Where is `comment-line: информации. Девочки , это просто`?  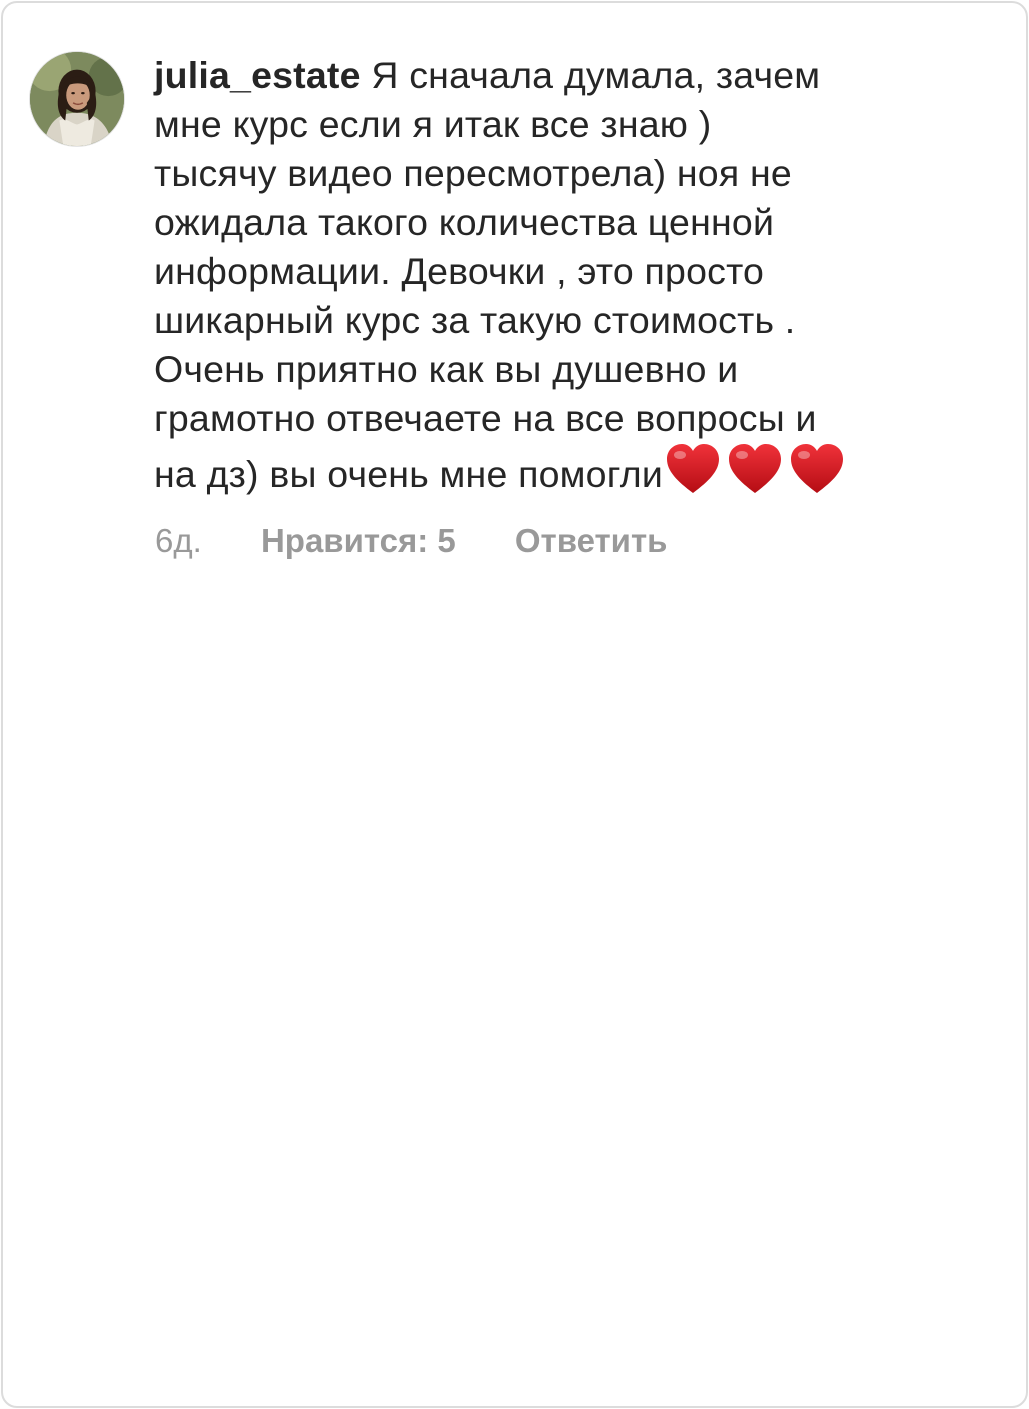
comment-line: информации. Девочки , это просто is located at coordinates (459, 271).